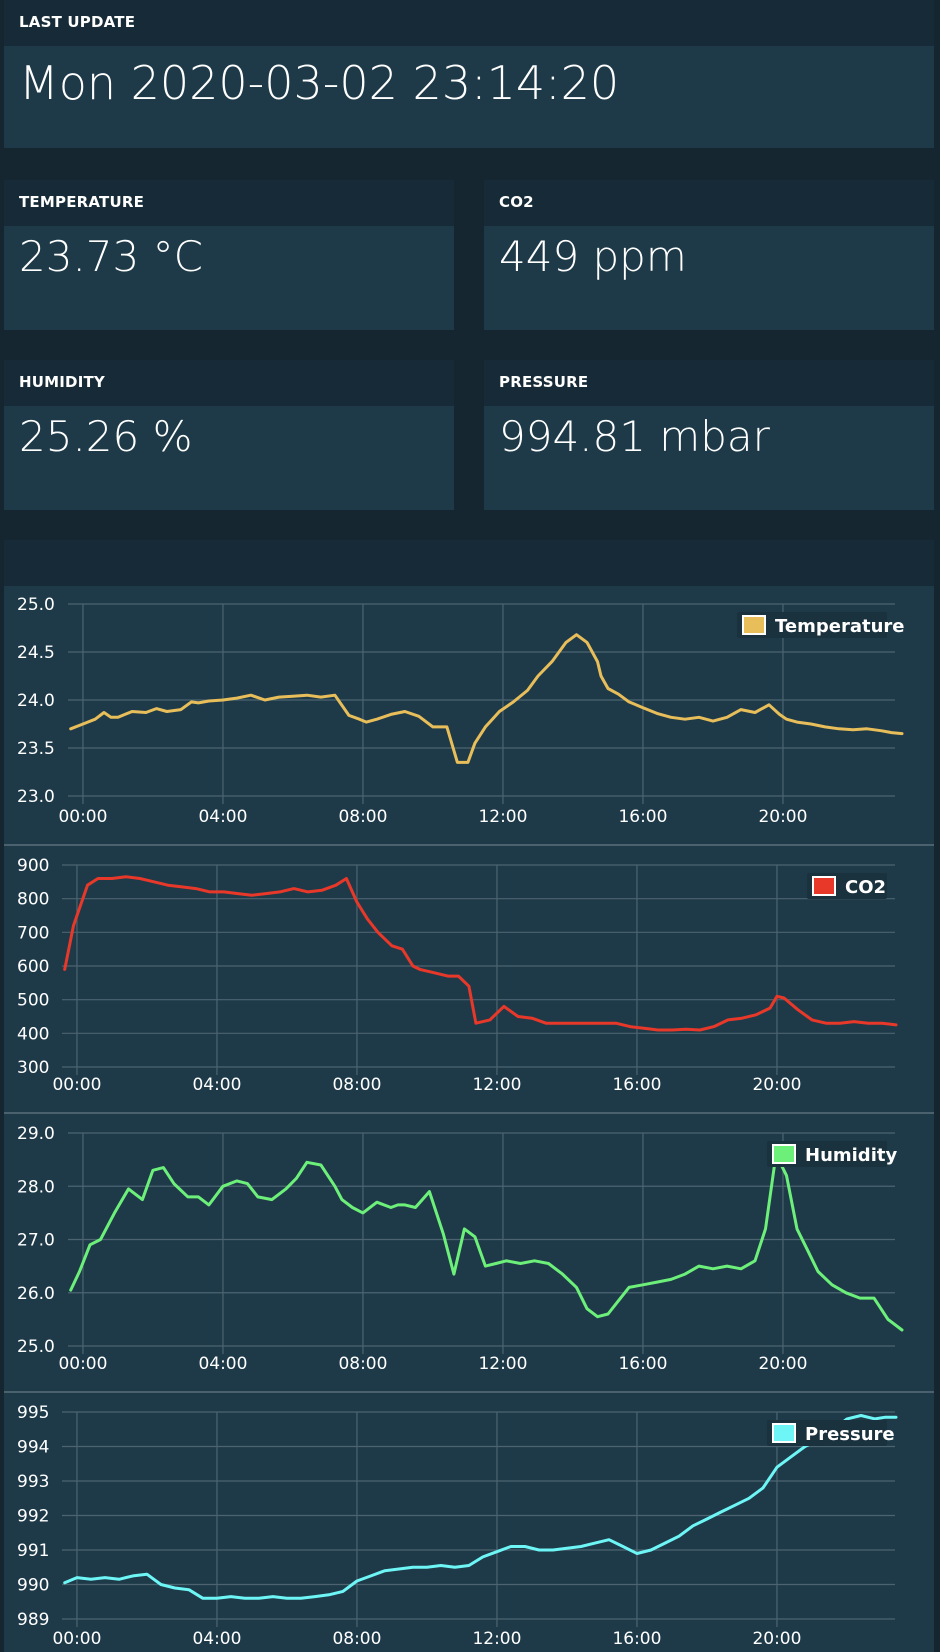 The image size is (940, 1652). What do you see at coordinates (839, 626) in the screenshot?
I see `legend-label: Temperature` at bounding box center [839, 626].